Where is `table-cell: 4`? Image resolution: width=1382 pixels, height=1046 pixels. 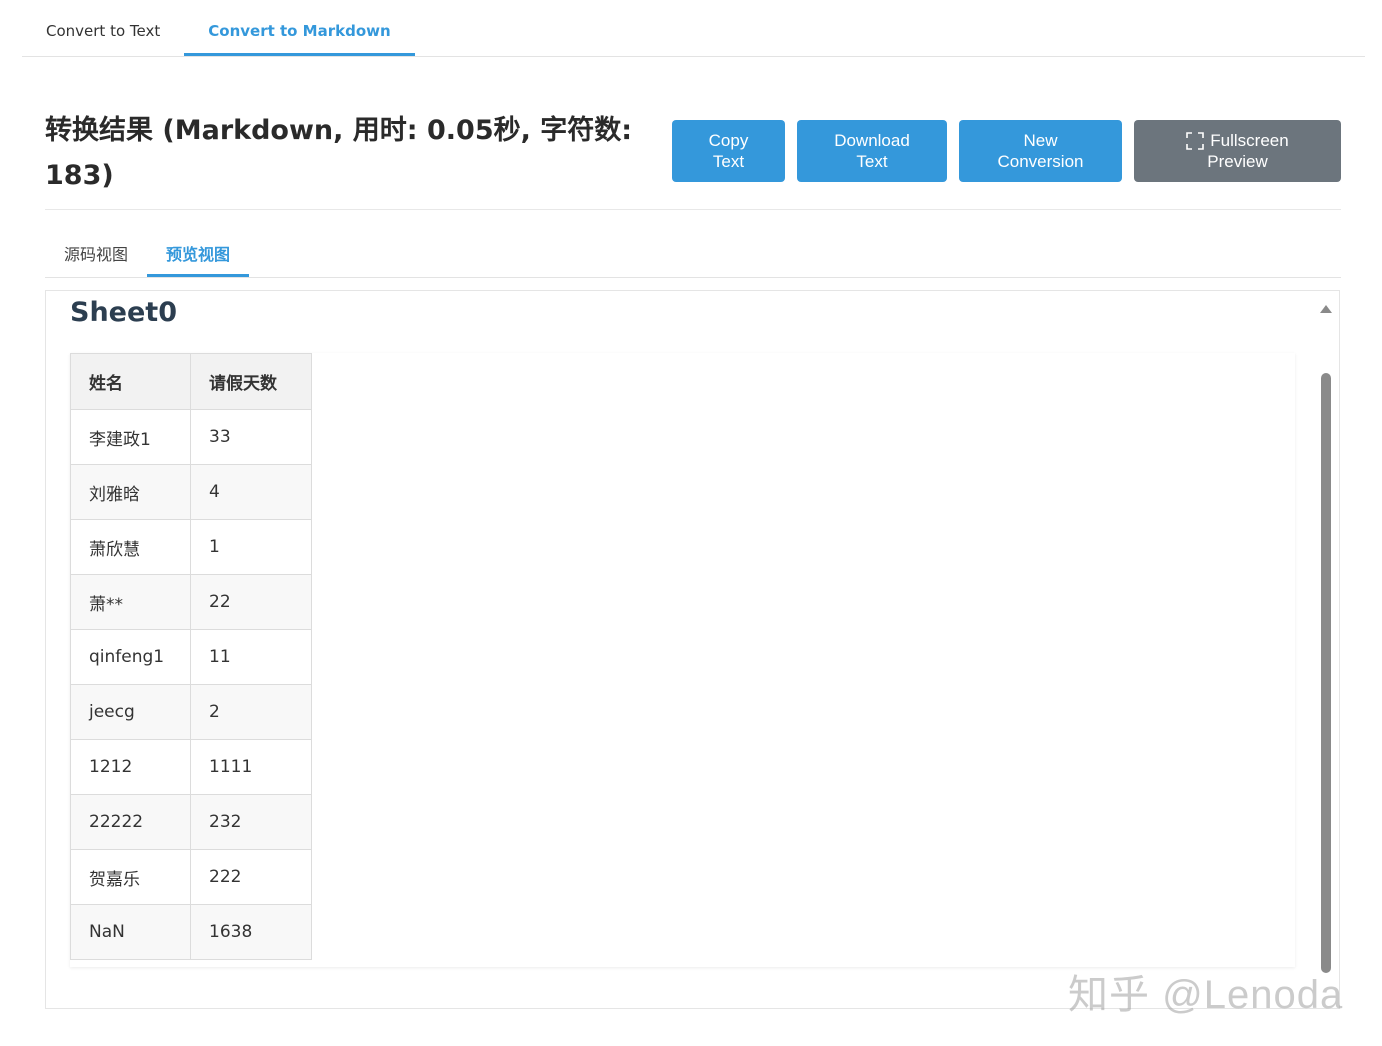 table-cell: 4 is located at coordinates (251, 492).